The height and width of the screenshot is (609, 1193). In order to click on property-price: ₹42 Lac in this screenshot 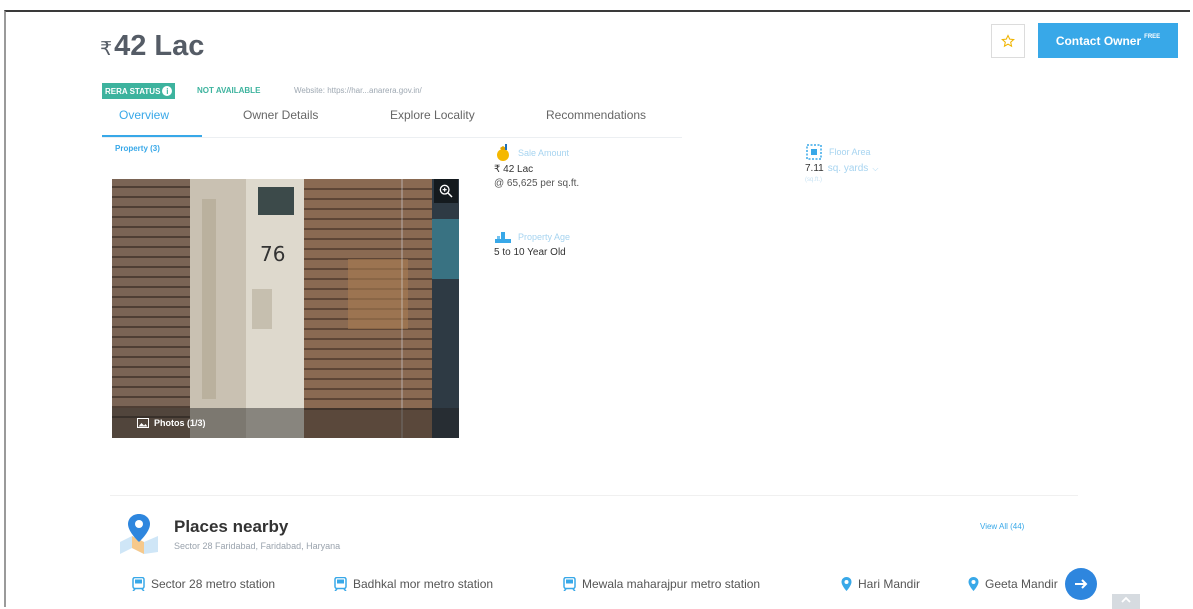, I will do `click(152, 46)`.